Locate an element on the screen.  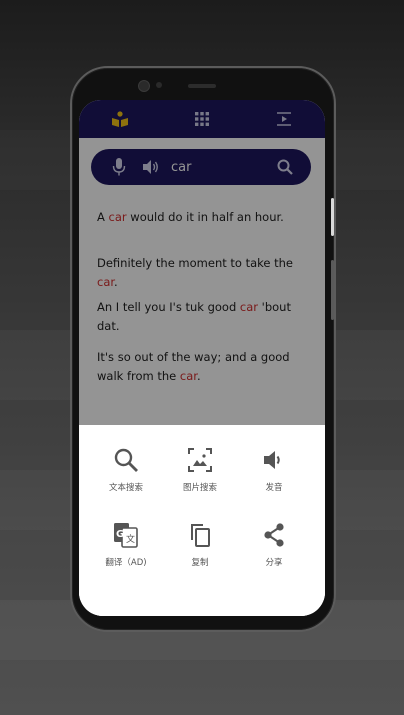
image-search-icon is located at coordinates (200, 460).